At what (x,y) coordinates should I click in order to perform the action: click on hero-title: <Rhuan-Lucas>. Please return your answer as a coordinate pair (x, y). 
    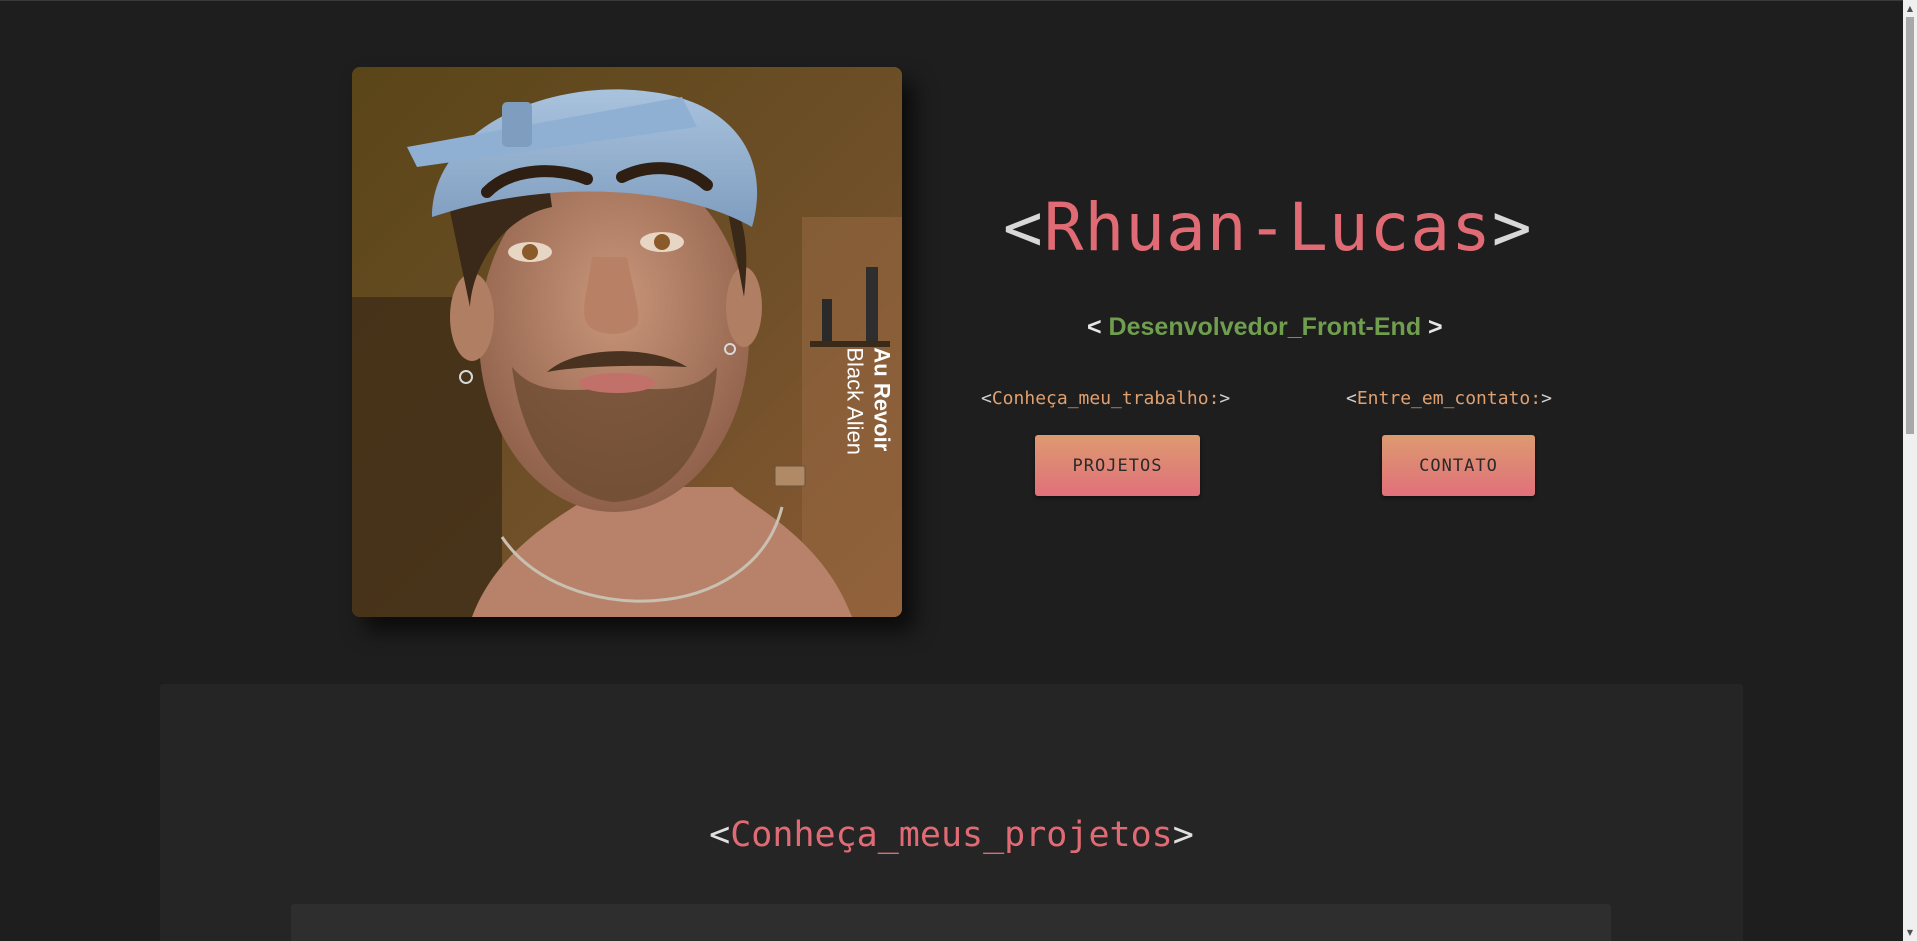
    Looking at the image, I should click on (1278, 228).